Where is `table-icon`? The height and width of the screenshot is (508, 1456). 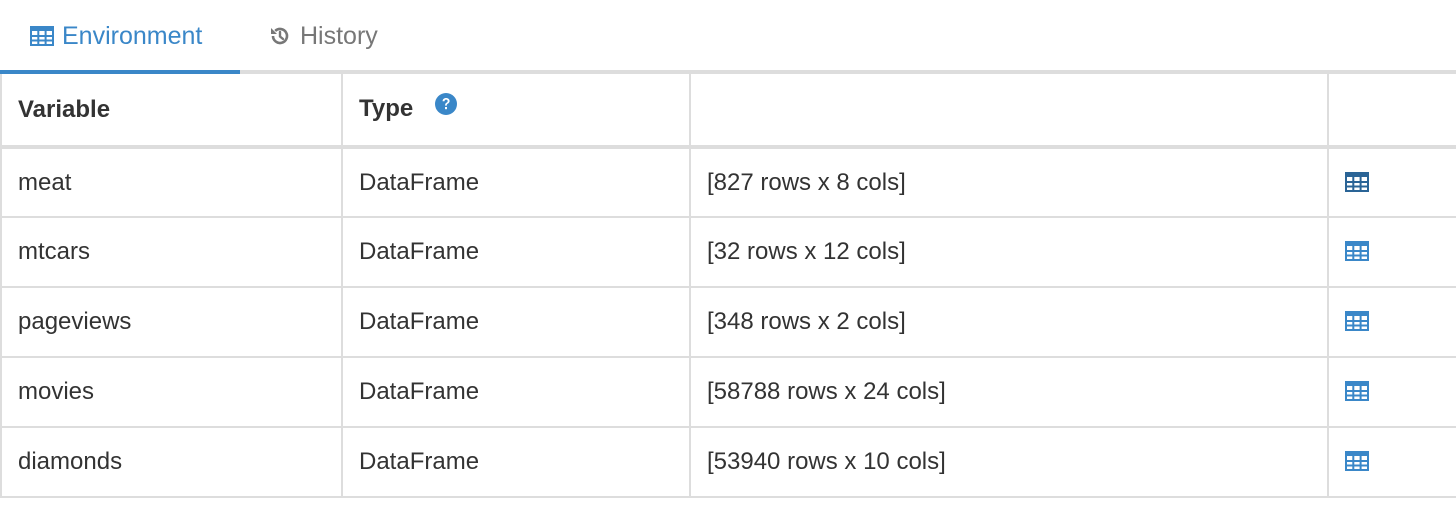
table-icon is located at coordinates (42, 36).